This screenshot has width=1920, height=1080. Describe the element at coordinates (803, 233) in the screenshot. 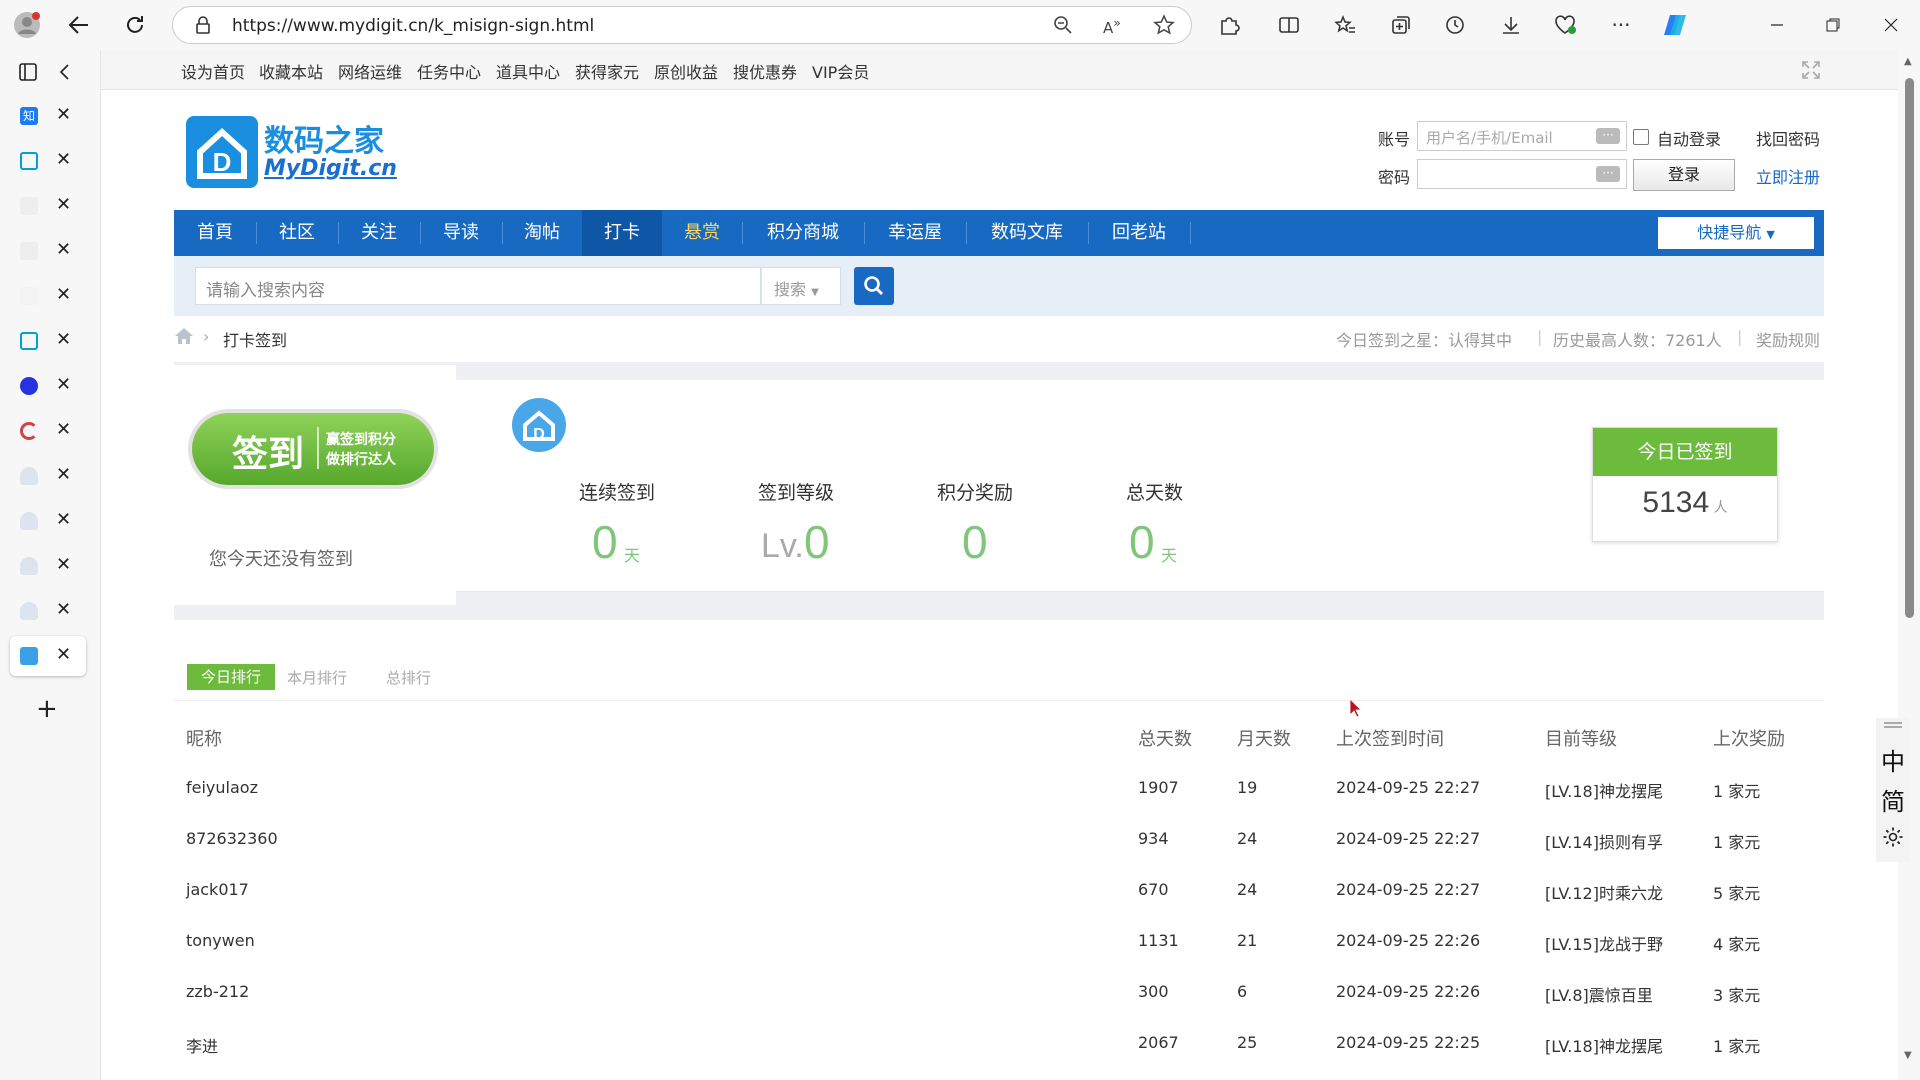

I see `nav-points-mall: 积分商城` at that location.